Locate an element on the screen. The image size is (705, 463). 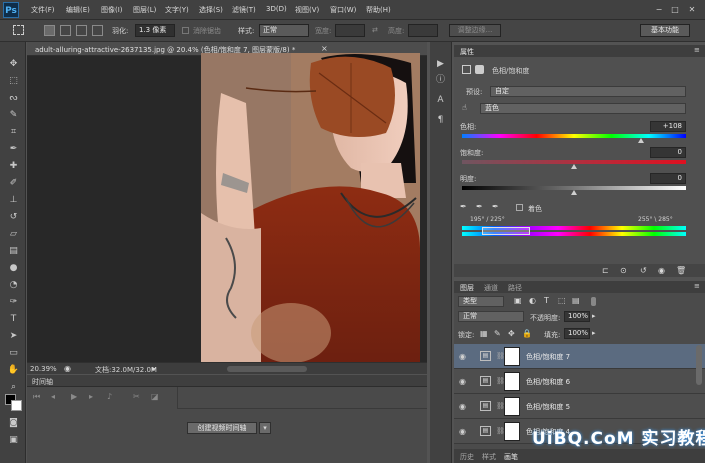
properties-tab: 属性 is located at coordinates (467, 52).